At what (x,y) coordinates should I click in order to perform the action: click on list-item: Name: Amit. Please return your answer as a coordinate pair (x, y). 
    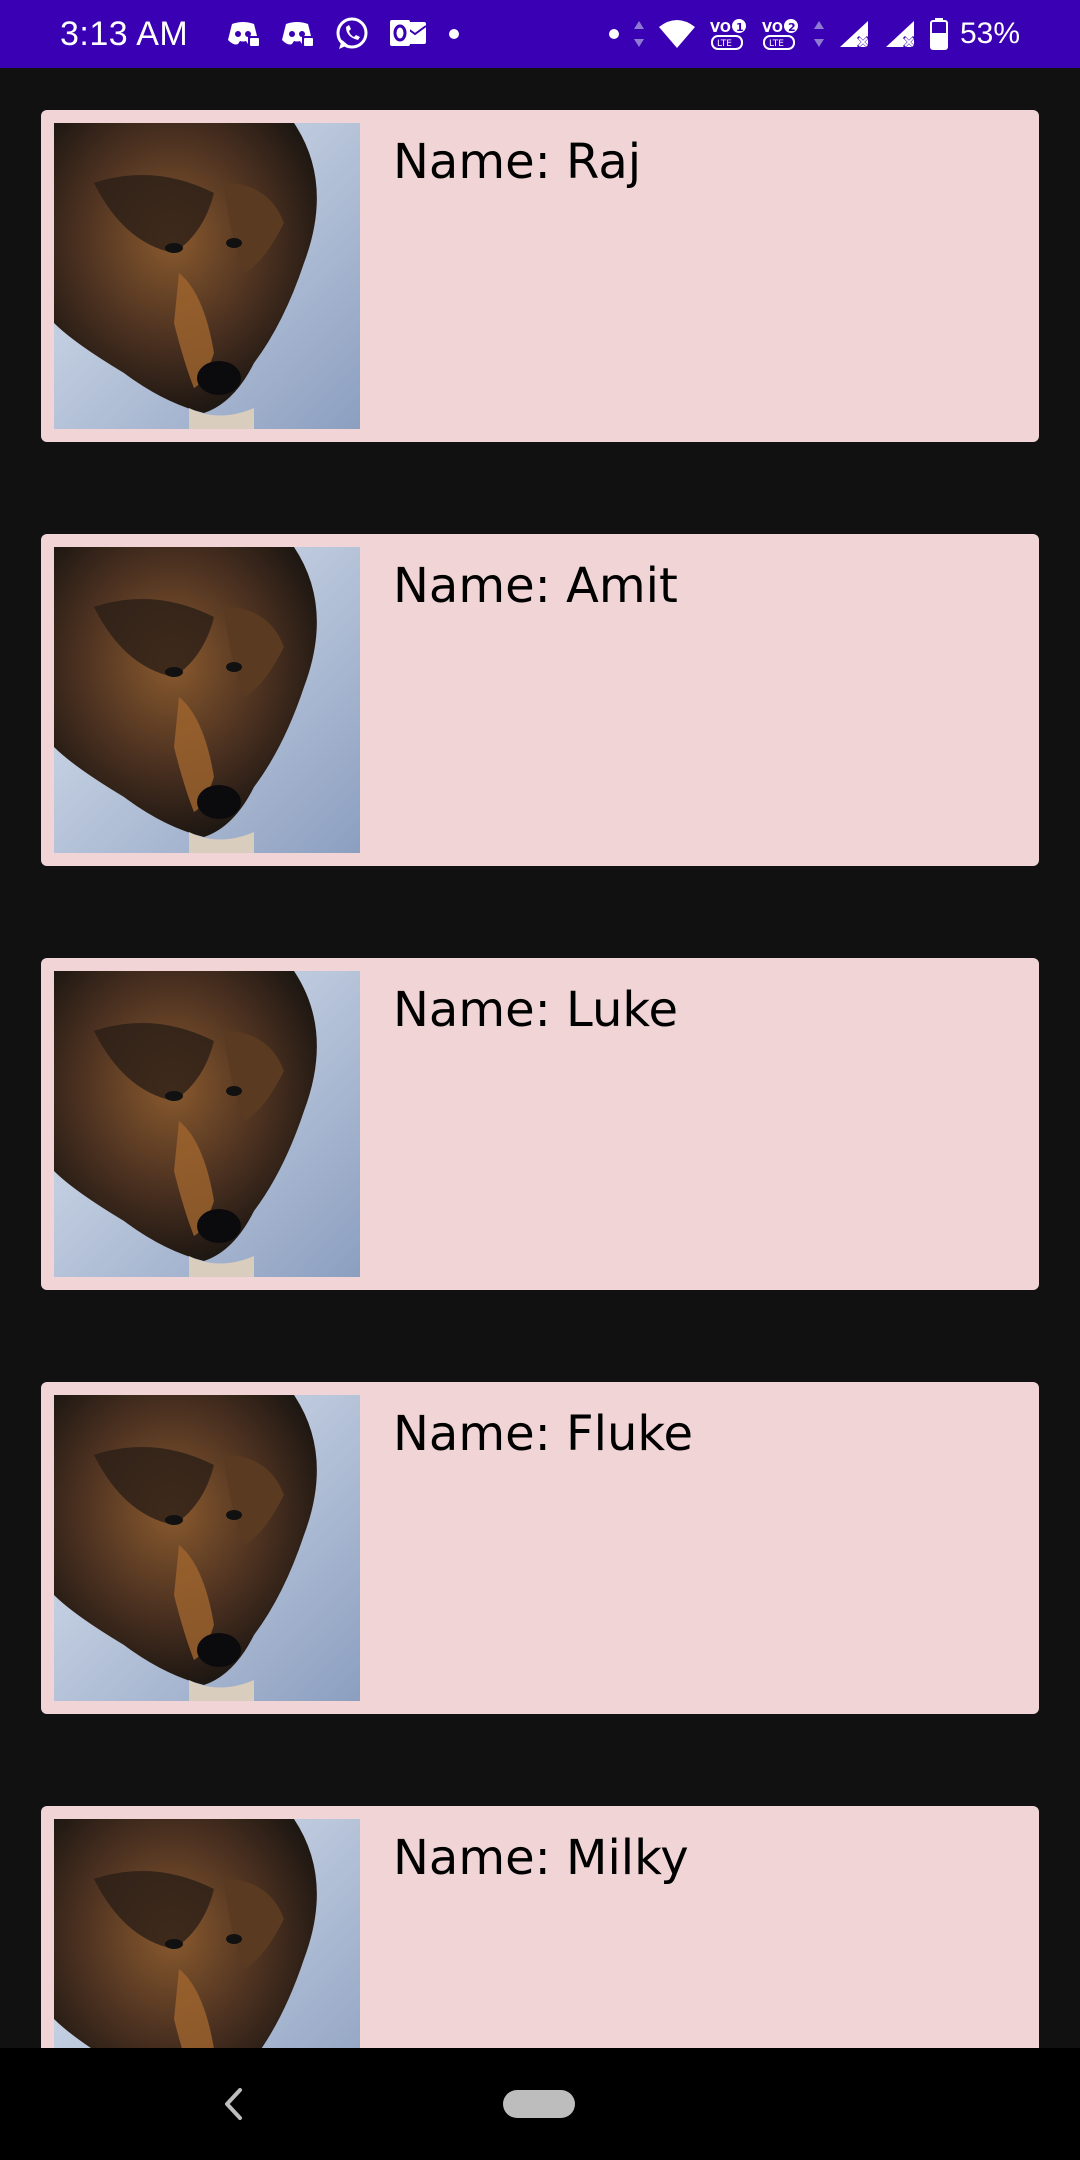
    Looking at the image, I should click on (540, 700).